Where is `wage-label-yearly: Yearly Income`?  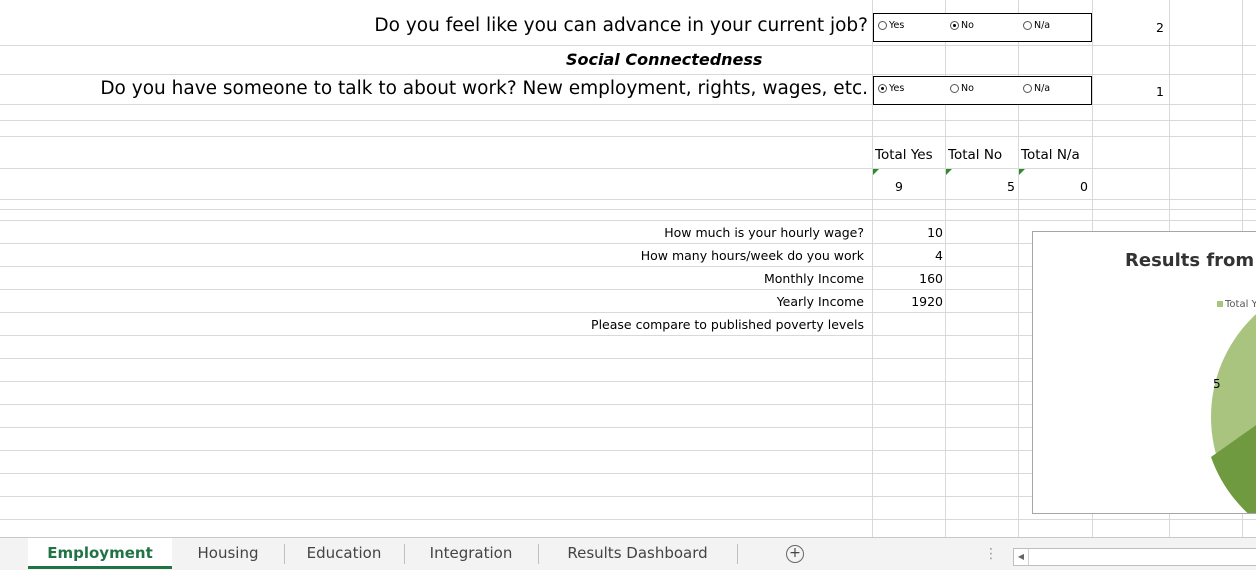
wage-label-yearly: Yearly Income is located at coordinates (820, 301).